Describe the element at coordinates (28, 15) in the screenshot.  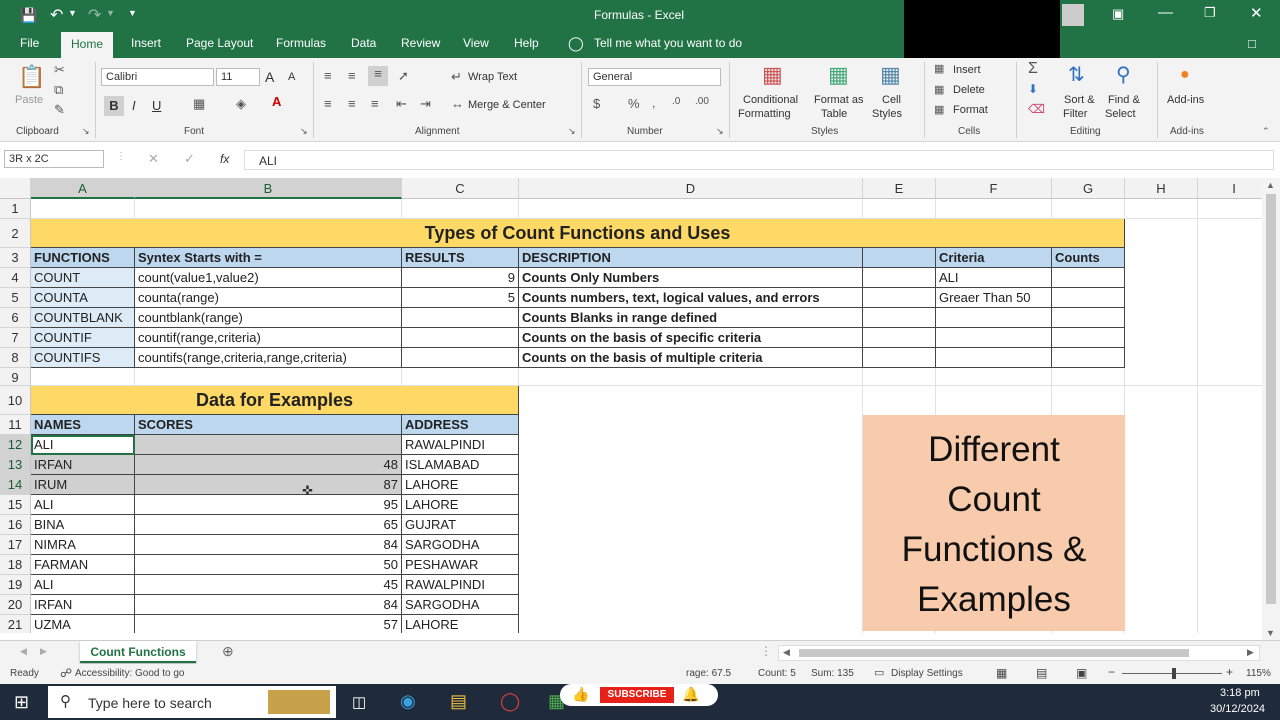
I see `save-icon: 💾` at that location.